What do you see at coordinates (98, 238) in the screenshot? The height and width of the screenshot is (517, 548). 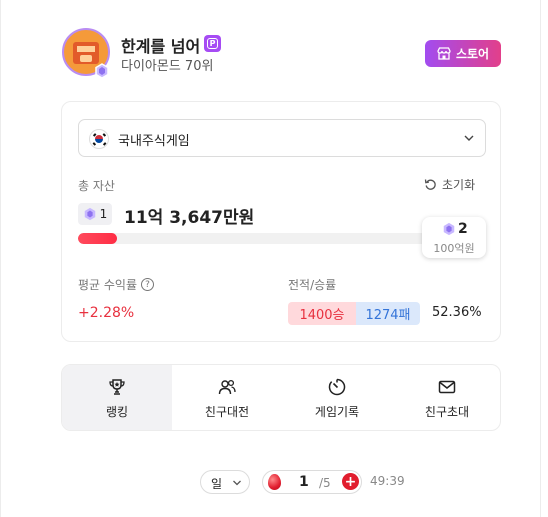 I see `tier-progress-fill` at bounding box center [98, 238].